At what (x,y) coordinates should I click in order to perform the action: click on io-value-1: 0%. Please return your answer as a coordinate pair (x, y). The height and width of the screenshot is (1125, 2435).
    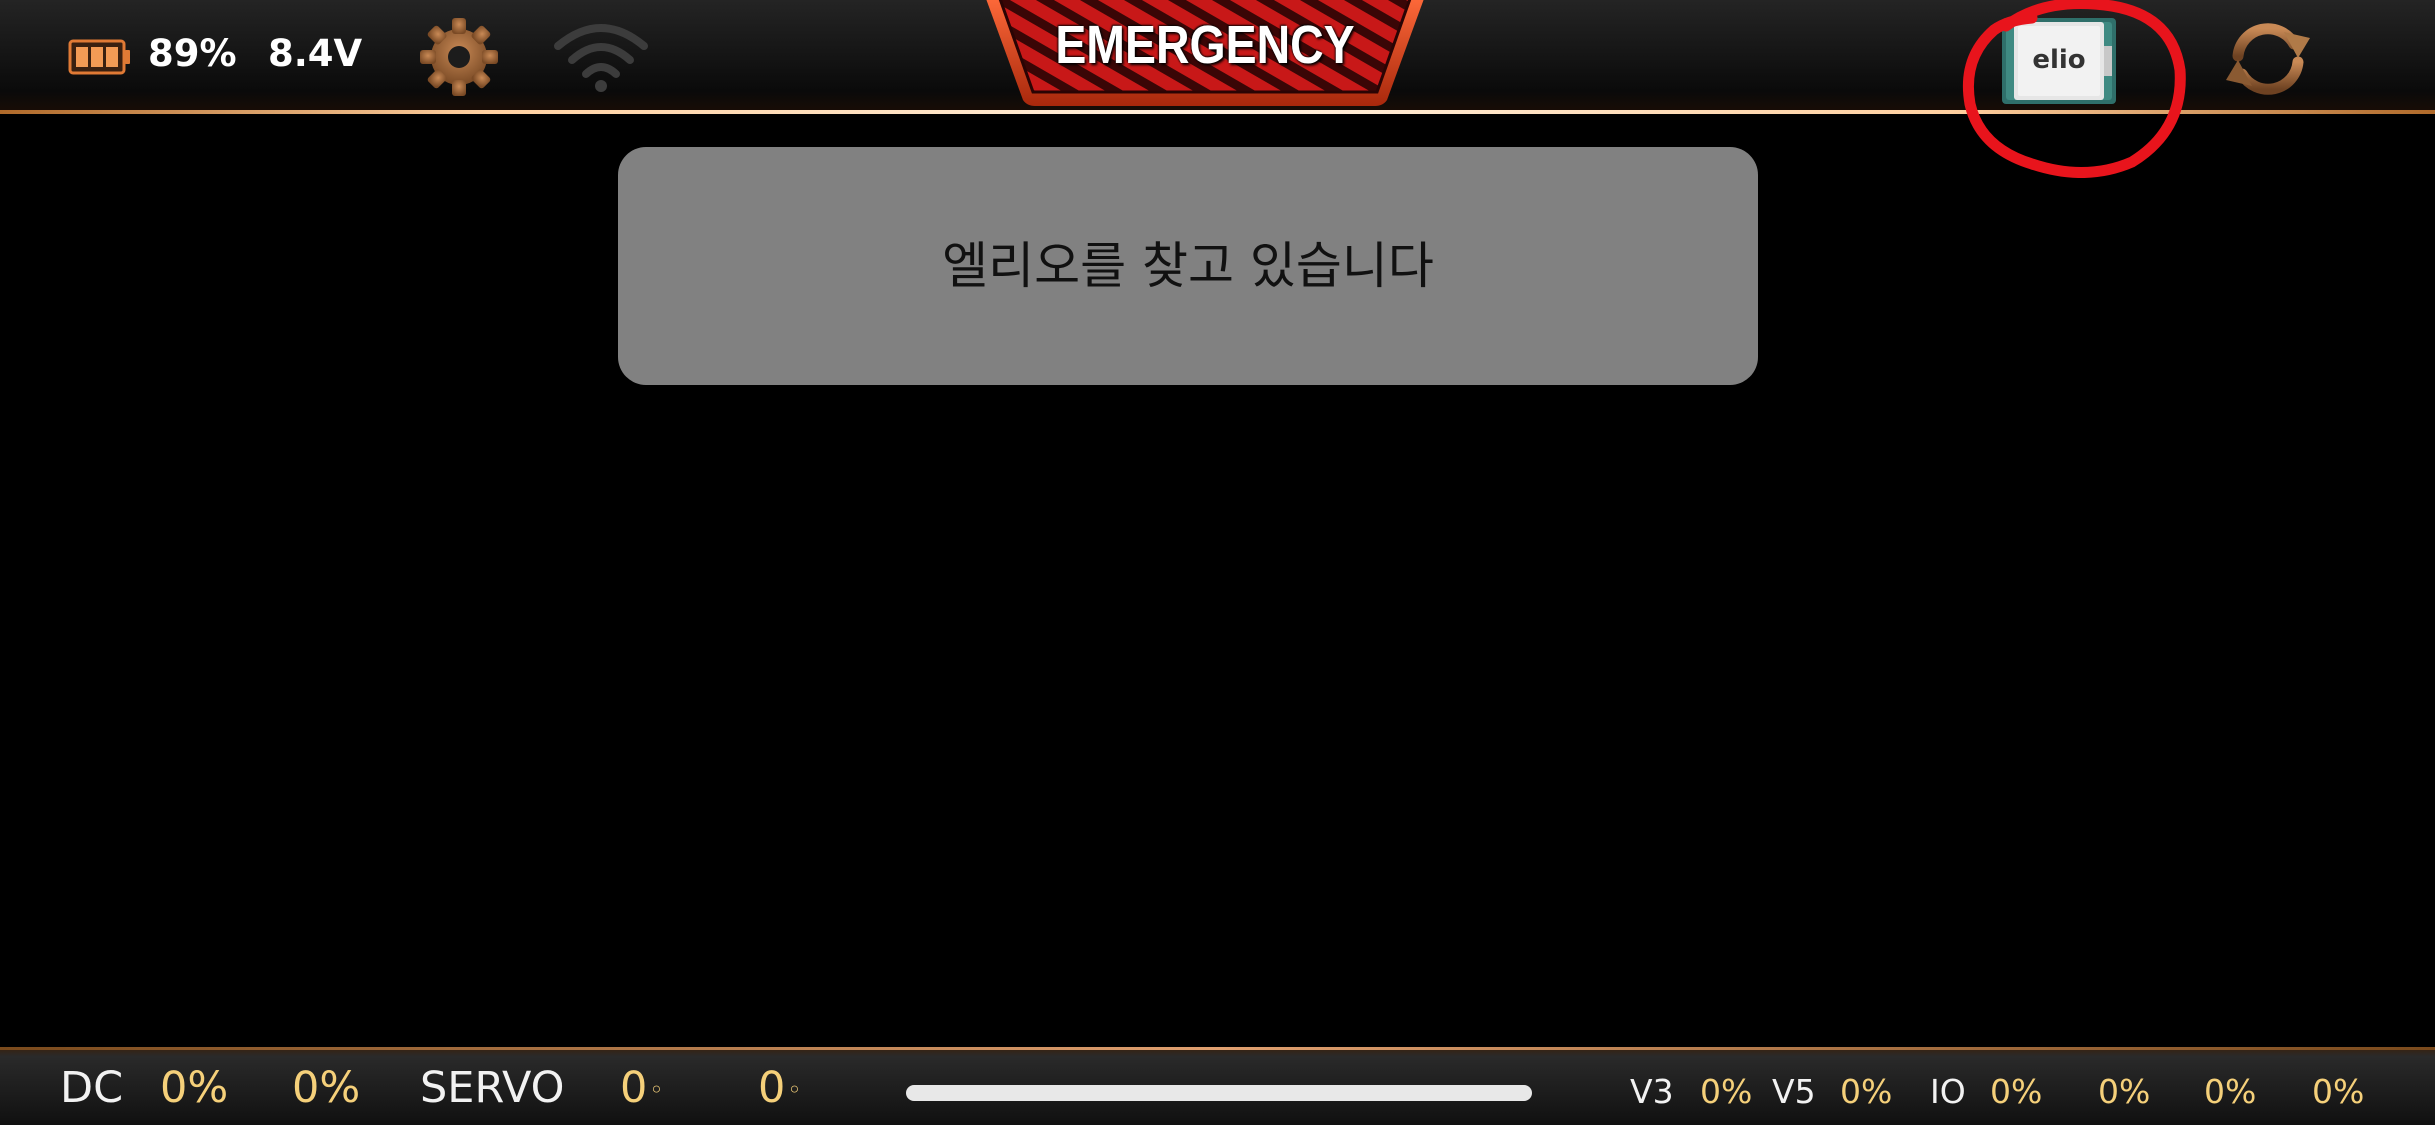
    Looking at the image, I should click on (2016, 1091).